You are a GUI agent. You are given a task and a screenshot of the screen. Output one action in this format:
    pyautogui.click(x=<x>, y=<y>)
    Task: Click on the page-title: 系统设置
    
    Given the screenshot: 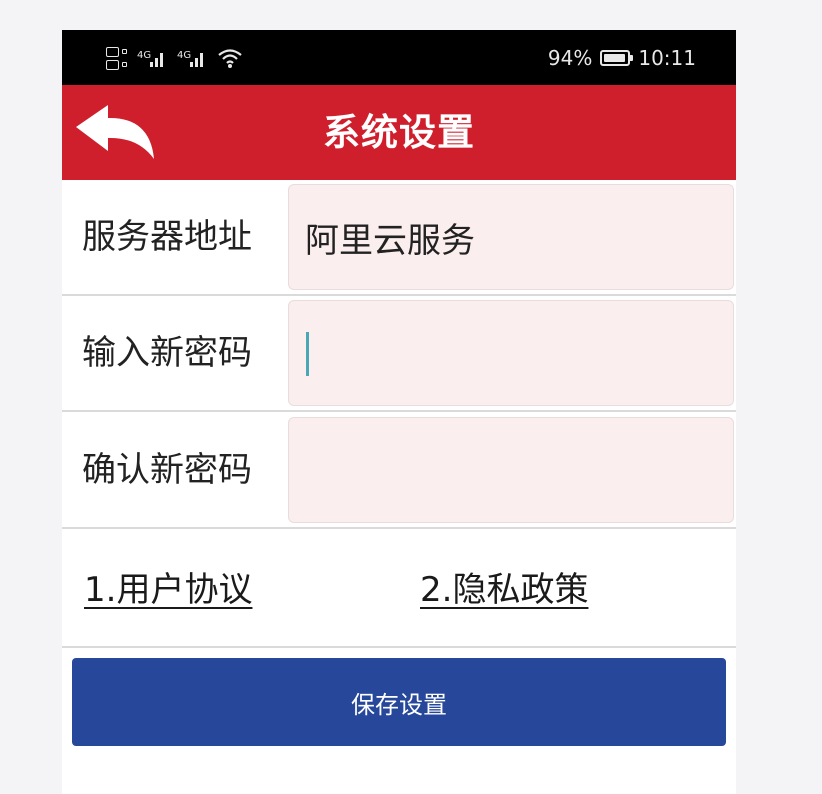 What is the action you would take?
    pyautogui.click(x=399, y=132)
    